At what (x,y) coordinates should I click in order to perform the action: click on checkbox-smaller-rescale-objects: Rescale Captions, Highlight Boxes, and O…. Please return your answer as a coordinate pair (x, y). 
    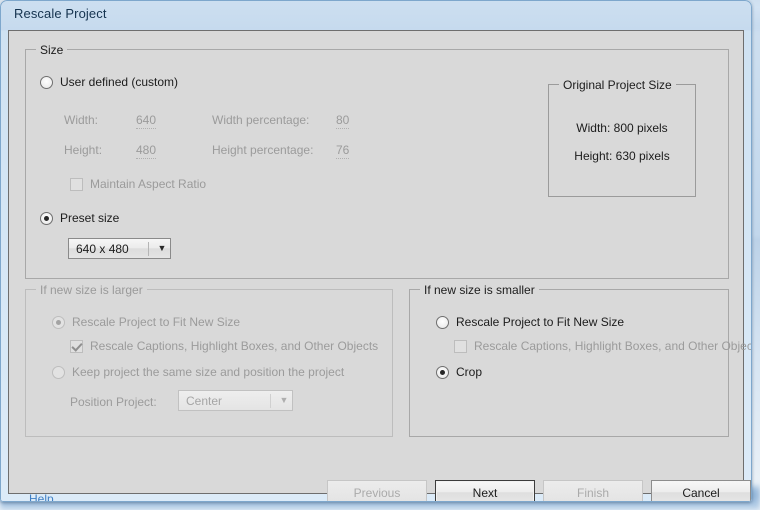
    Looking at the image, I should click on (603, 346).